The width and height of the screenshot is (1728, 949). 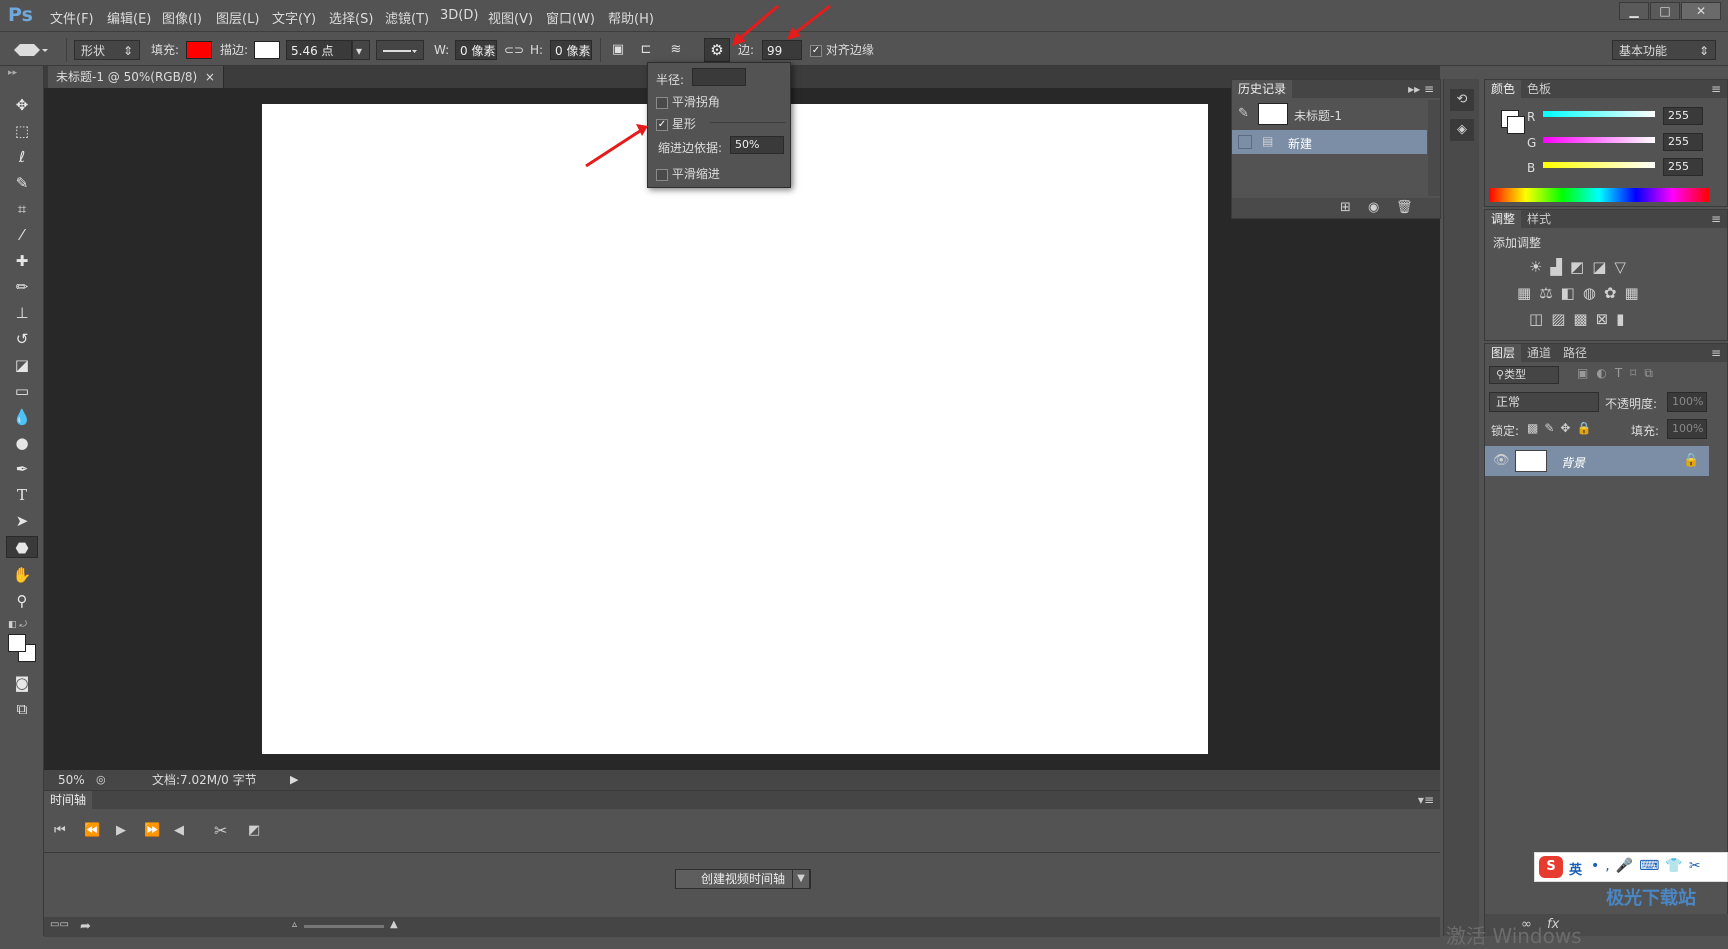 I want to click on punctuation-icon: •,, so click(x=1603, y=866).